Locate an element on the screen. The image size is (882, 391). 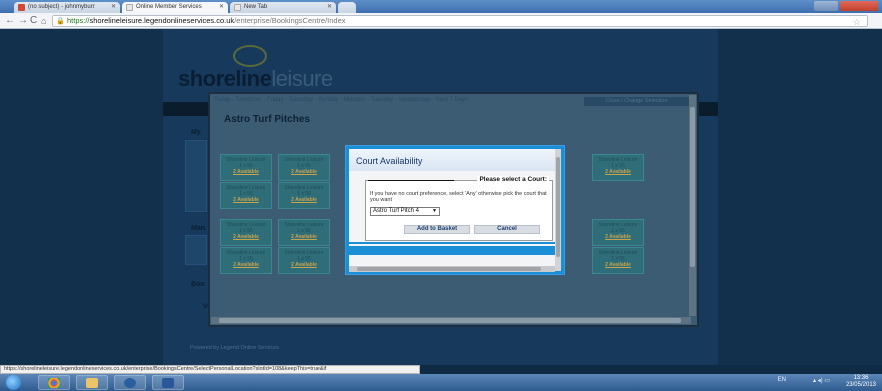
gmail-icon is located at coordinates (21, 7).